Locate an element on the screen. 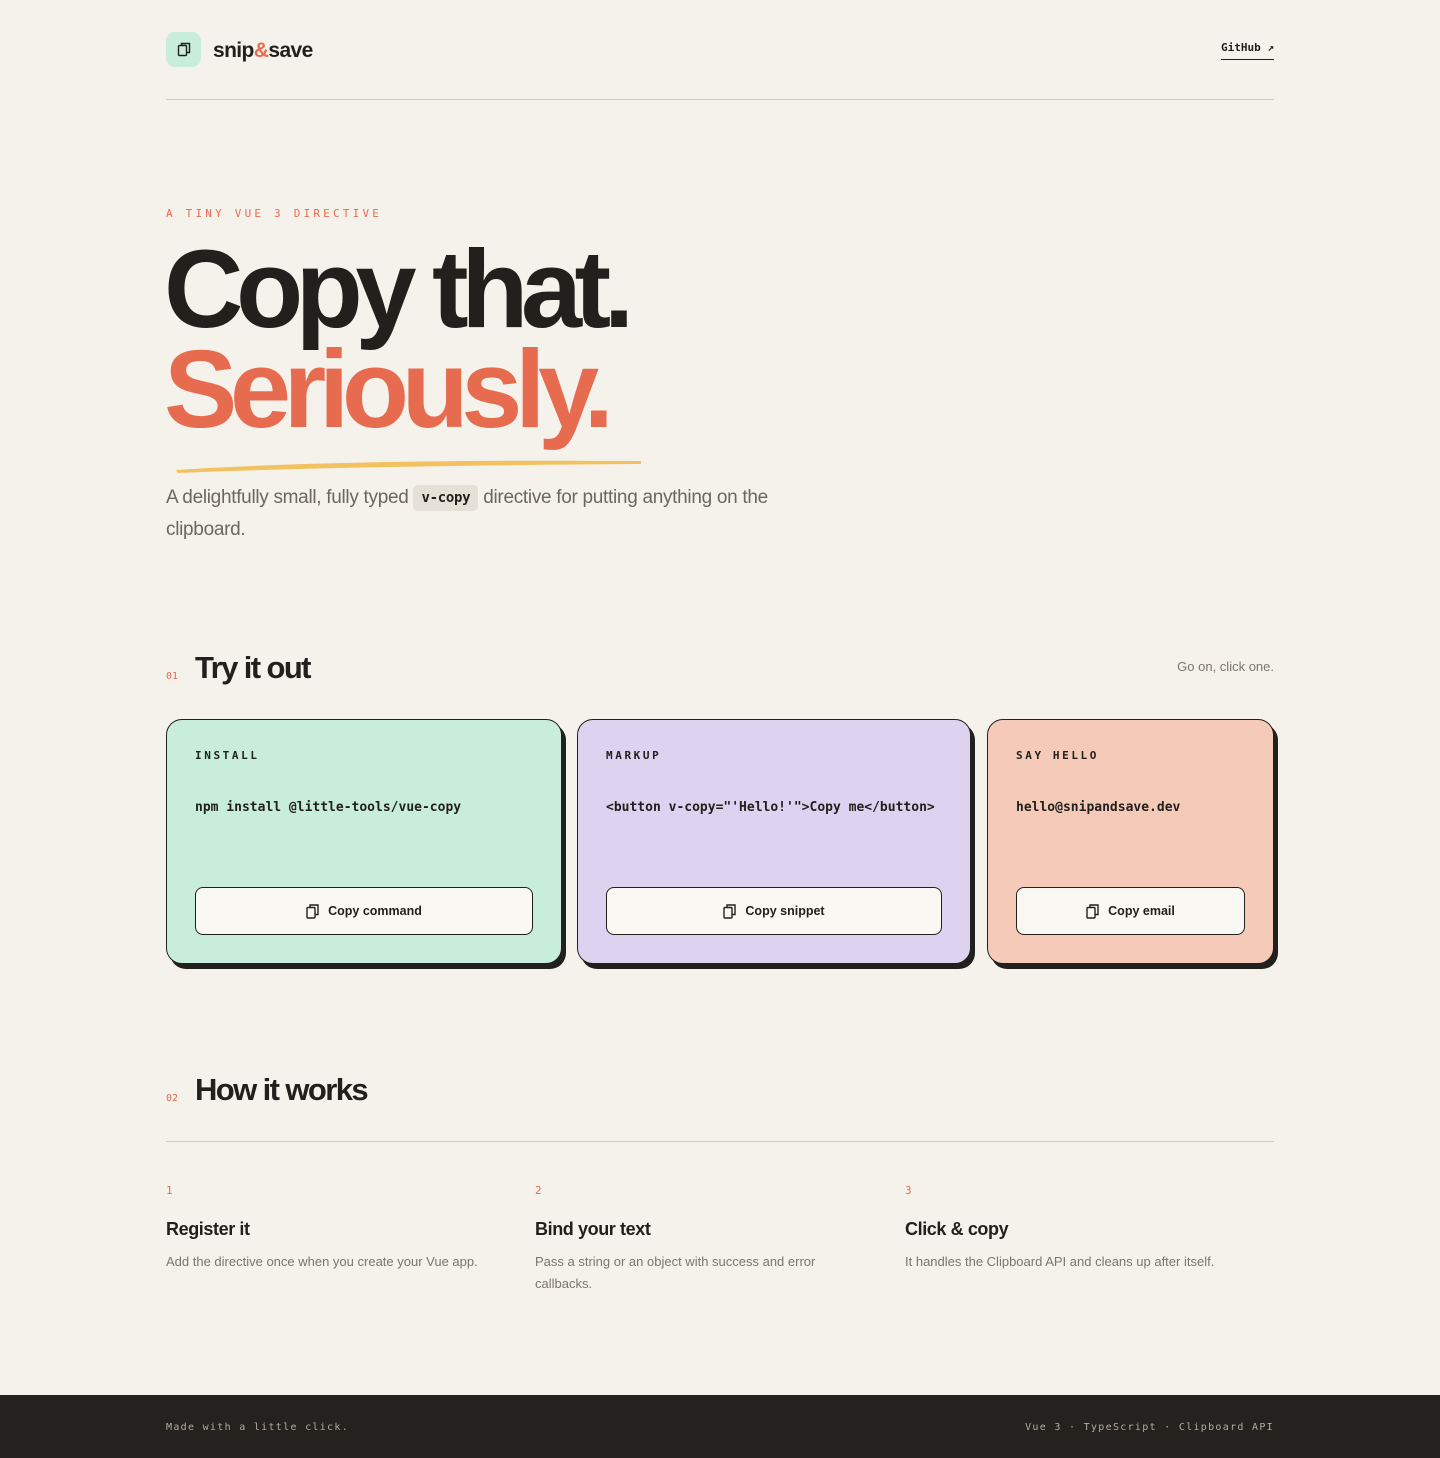 Image resolution: width=1440 pixels, height=1458 pixels. step-title: Click & copy is located at coordinates (957, 1229).